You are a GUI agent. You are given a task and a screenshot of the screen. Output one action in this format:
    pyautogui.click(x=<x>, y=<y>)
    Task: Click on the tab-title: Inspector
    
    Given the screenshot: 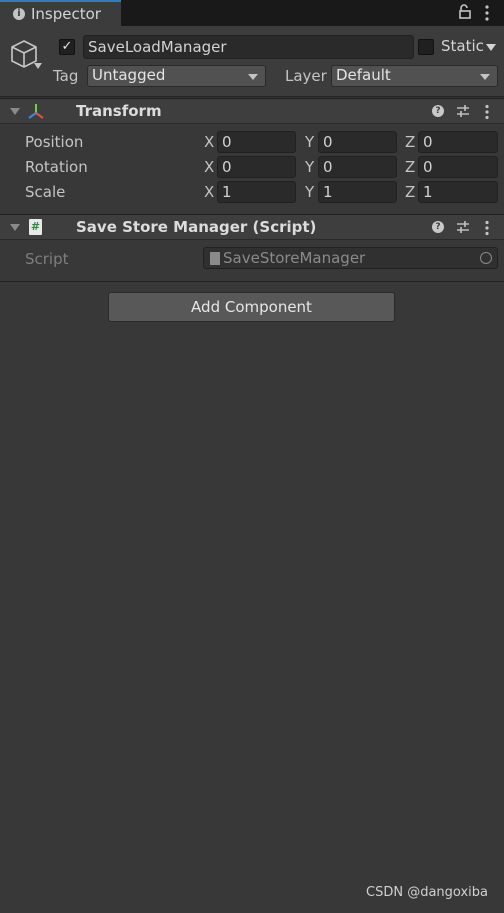 What is the action you would take?
    pyautogui.click(x=66, y=14)
    